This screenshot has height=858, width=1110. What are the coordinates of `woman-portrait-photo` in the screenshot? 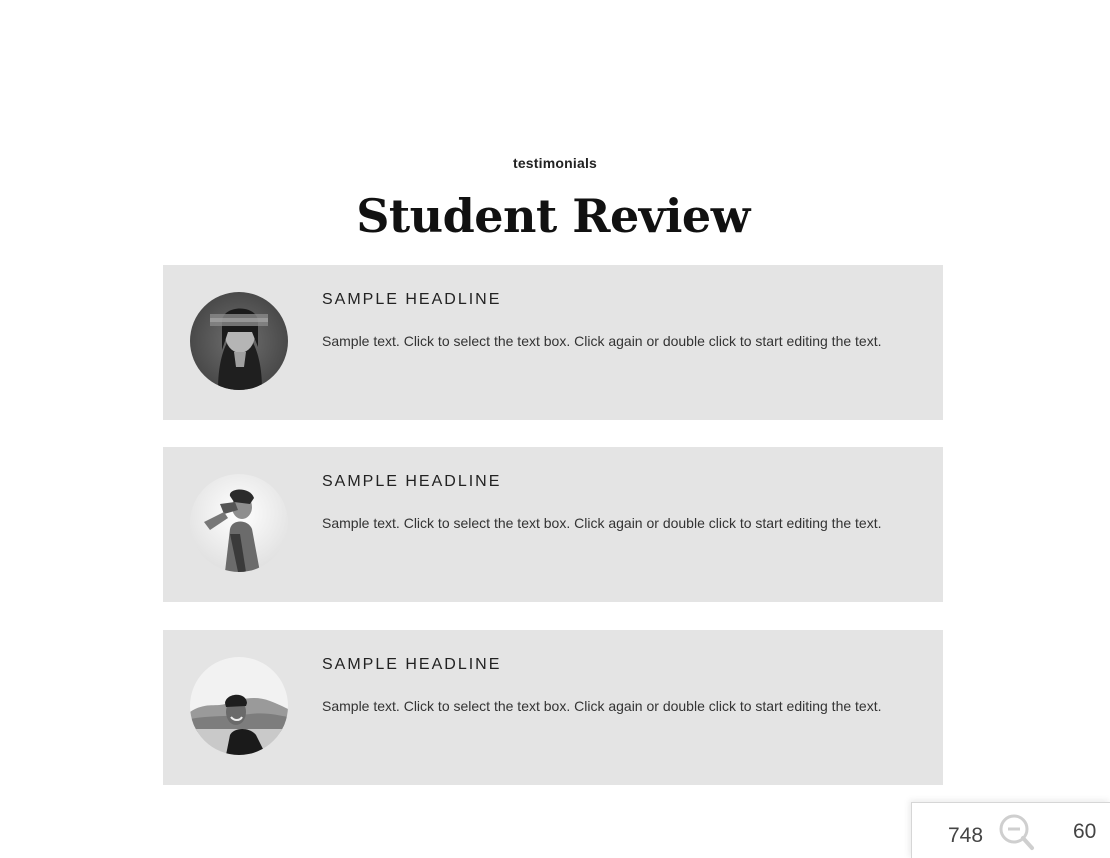 It's located at (239, 341).